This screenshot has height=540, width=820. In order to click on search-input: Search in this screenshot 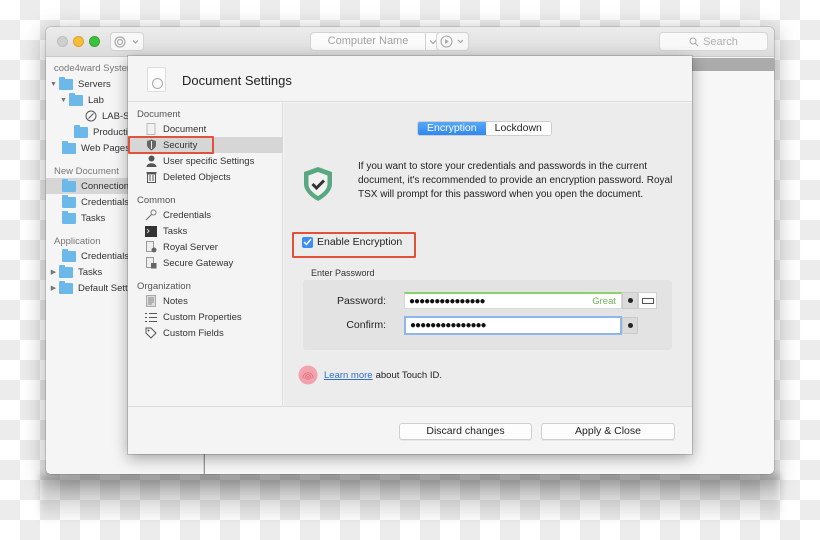, I will do `click(713, 41)`.